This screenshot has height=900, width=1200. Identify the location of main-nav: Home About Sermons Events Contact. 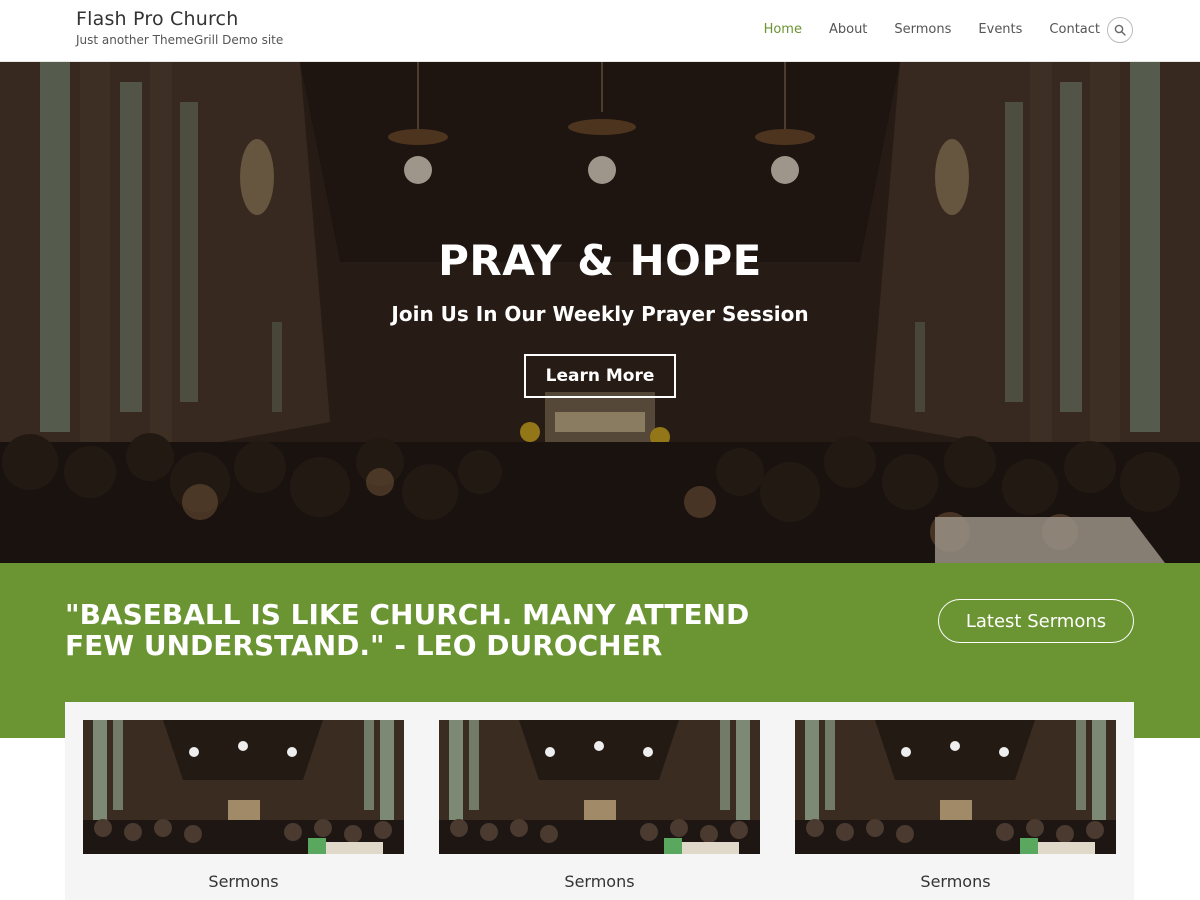
(918, 31).